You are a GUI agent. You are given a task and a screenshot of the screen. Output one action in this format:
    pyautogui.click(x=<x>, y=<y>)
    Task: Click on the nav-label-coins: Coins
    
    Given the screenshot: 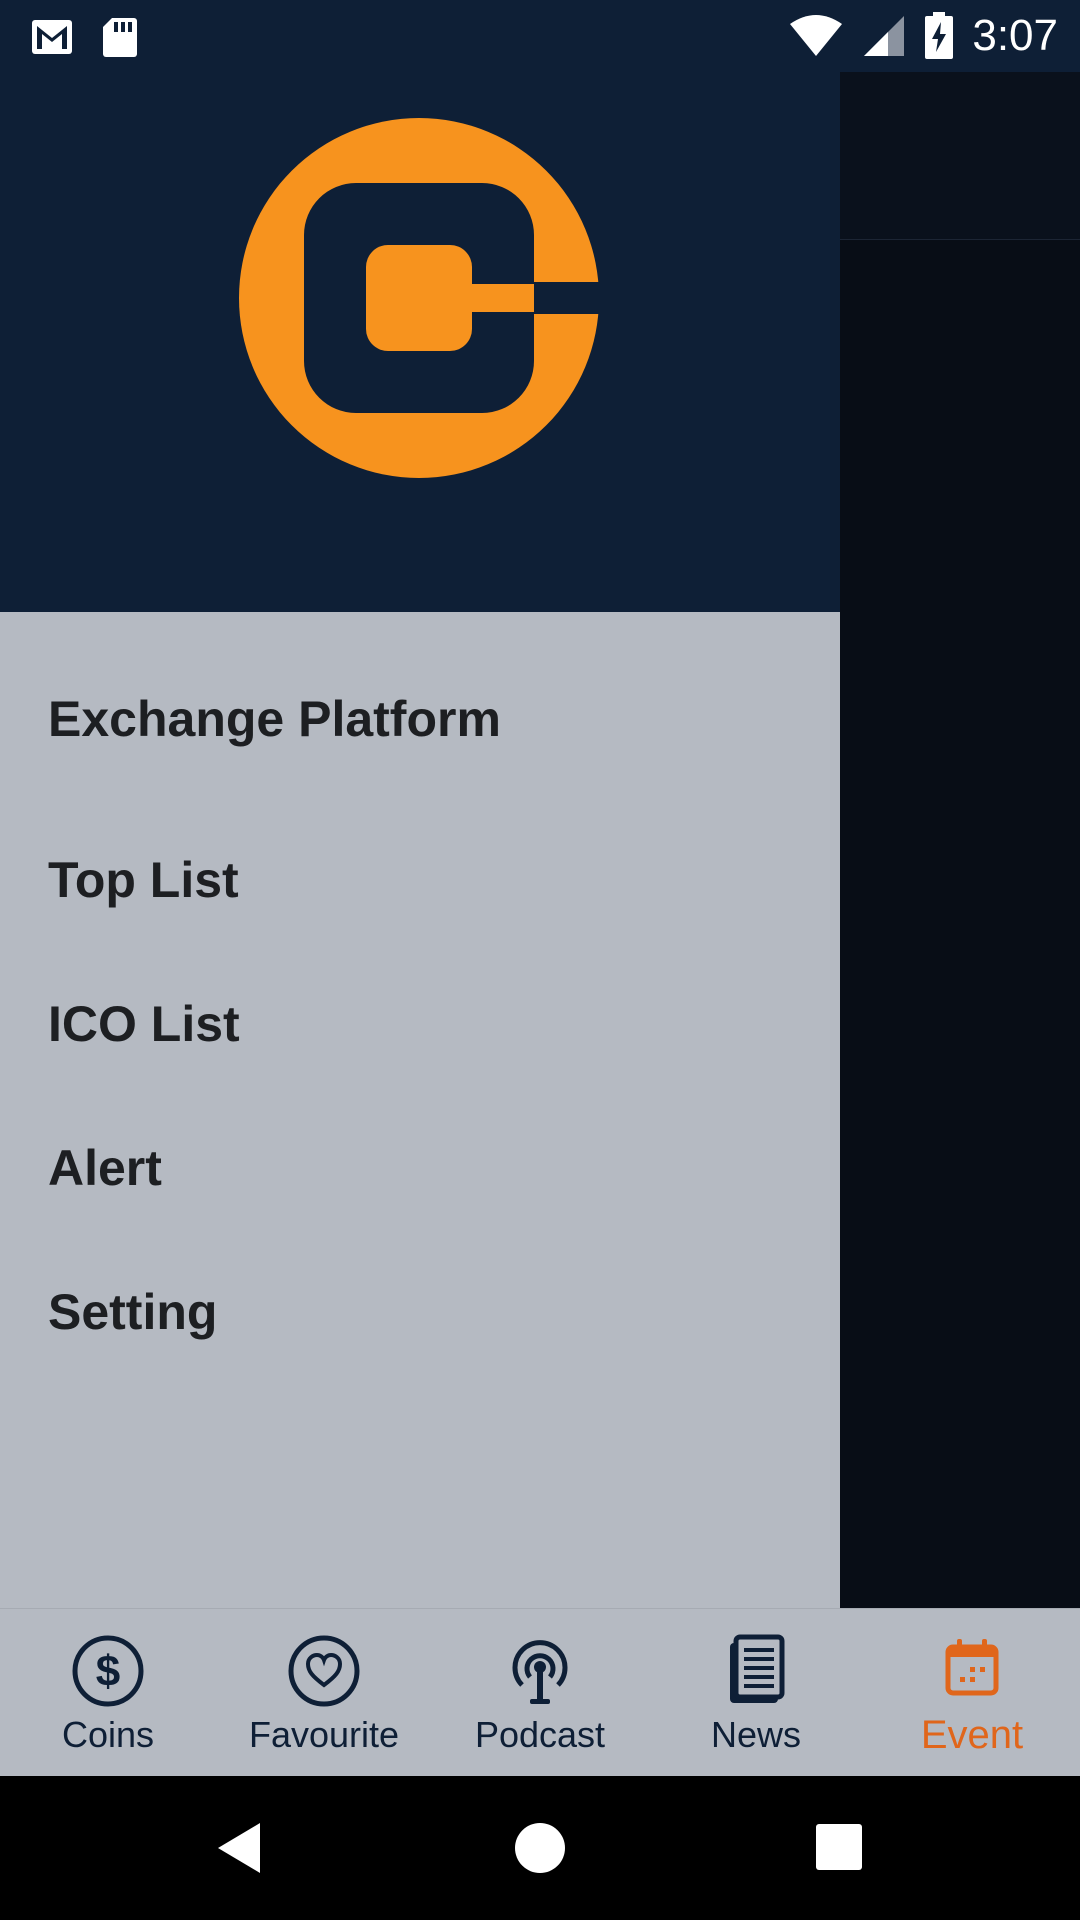 What is the action you would take?
    pyautogui.click(x=108, y=1734)
    